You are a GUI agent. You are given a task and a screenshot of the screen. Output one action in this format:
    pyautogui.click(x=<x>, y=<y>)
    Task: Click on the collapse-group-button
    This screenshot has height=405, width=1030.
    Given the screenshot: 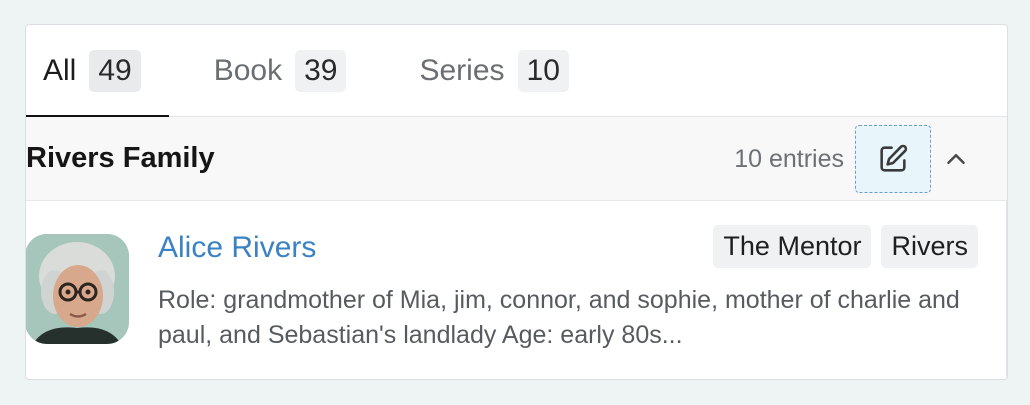 What is the action you would take?
    pyautogui.click(x=956, y=159)
    